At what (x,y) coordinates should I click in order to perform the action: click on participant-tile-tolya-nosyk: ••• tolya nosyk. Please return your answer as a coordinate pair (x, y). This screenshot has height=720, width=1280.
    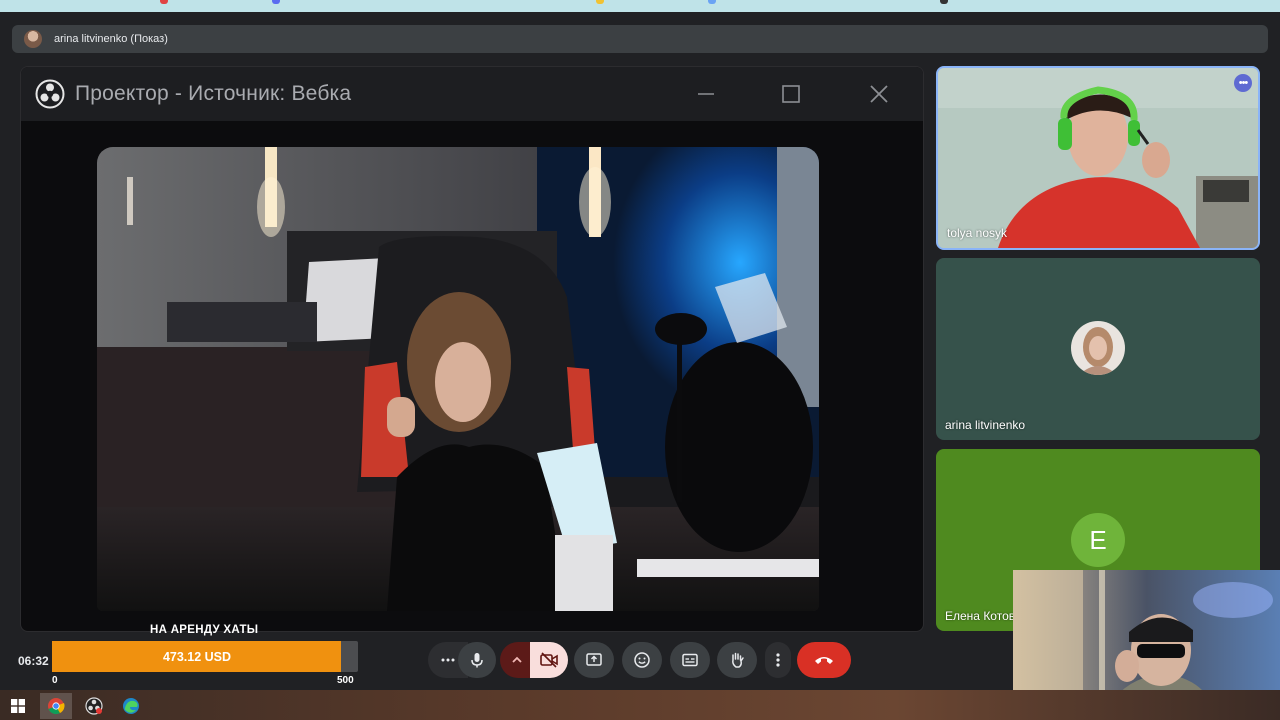
    Looking at the image, I should click on (1098, 158).